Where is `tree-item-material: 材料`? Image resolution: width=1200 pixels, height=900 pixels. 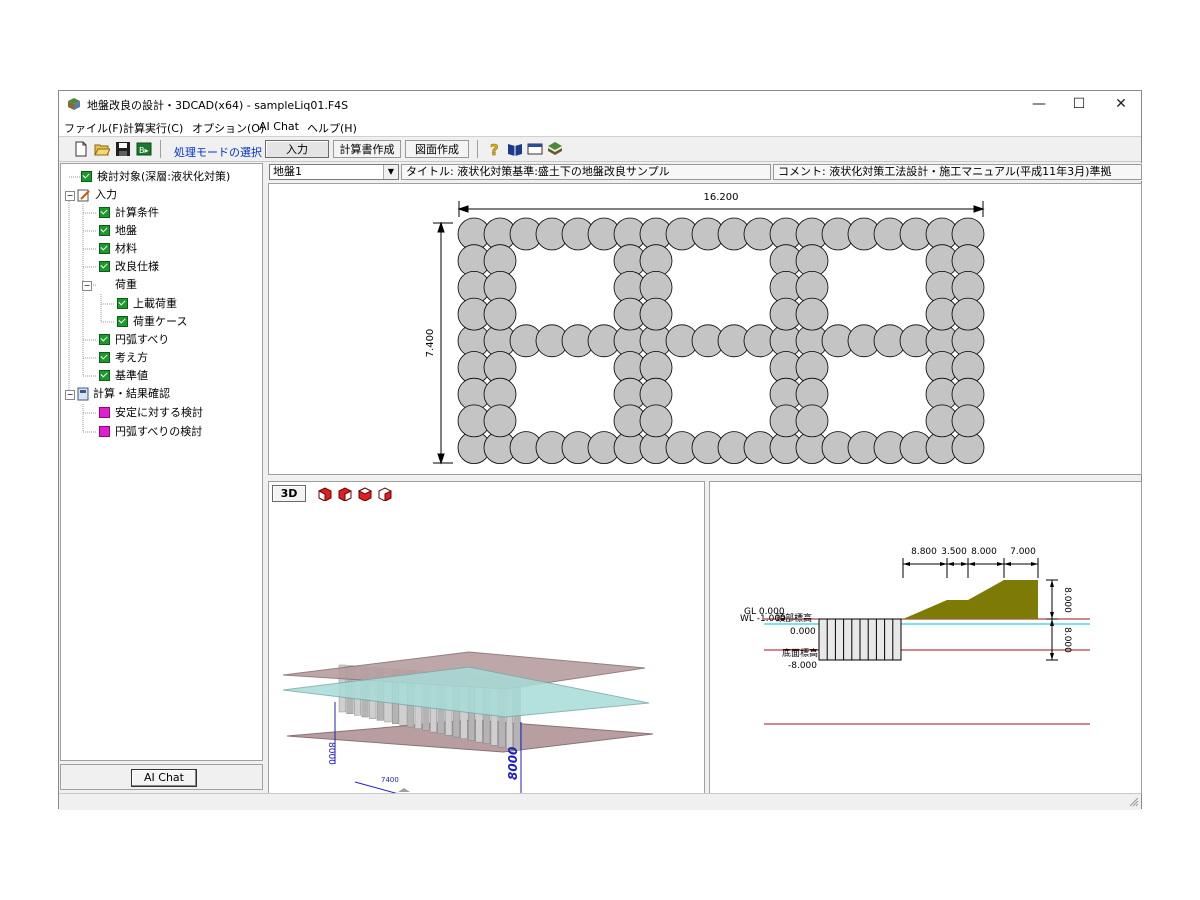 tree-item-material: 材料 is located at coordinates (118, 249).